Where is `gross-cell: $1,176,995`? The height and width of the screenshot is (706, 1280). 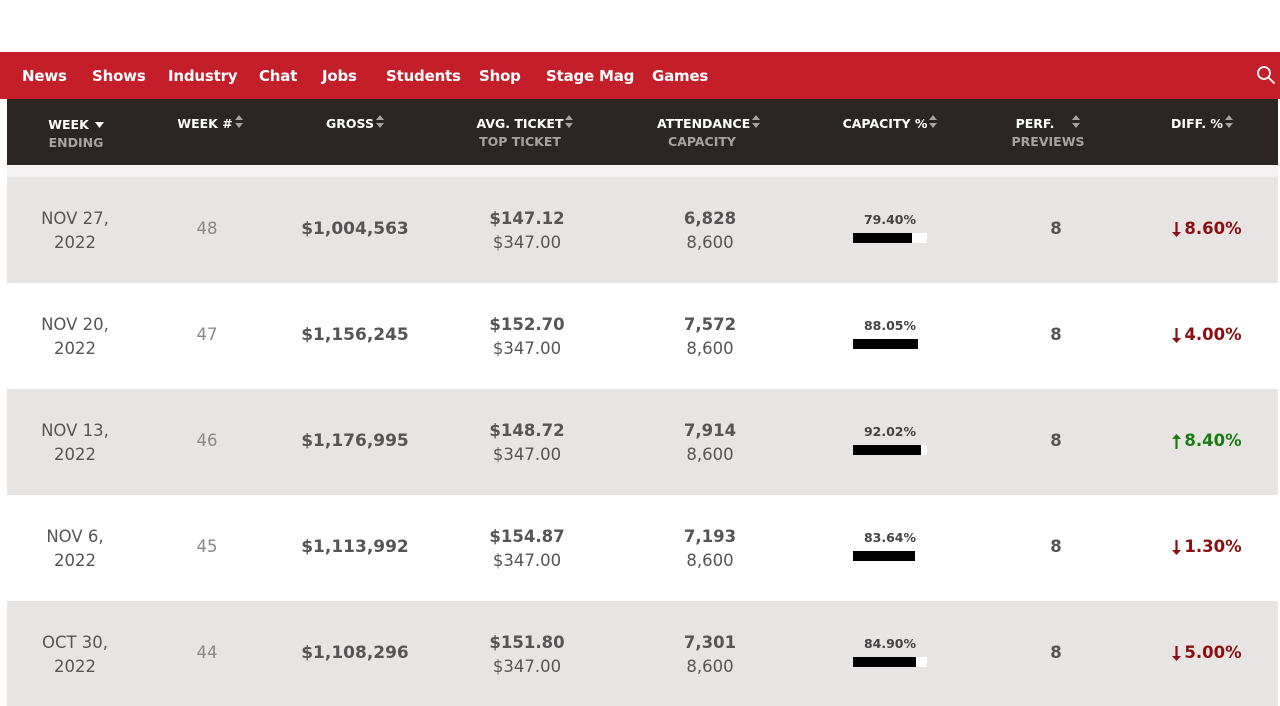
gross-cell: $1,176,995 is located at coordinates (355, 441).